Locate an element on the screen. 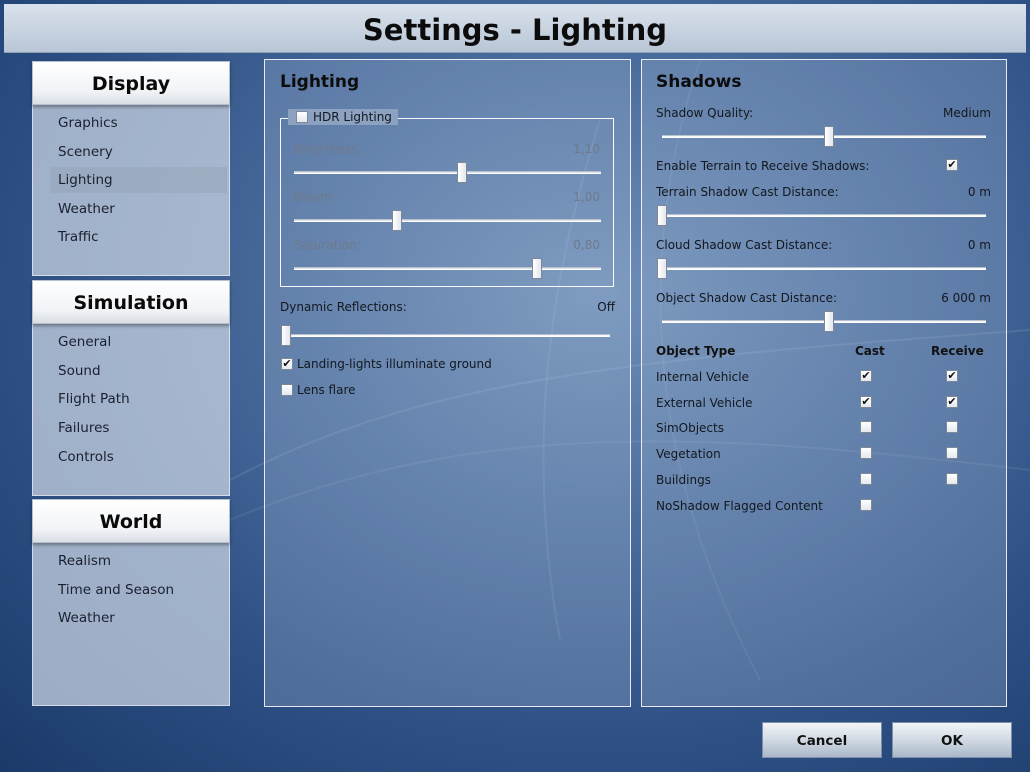  external-vehicle-receive-checkbox: ✔ is located at coordinates (952, 402).